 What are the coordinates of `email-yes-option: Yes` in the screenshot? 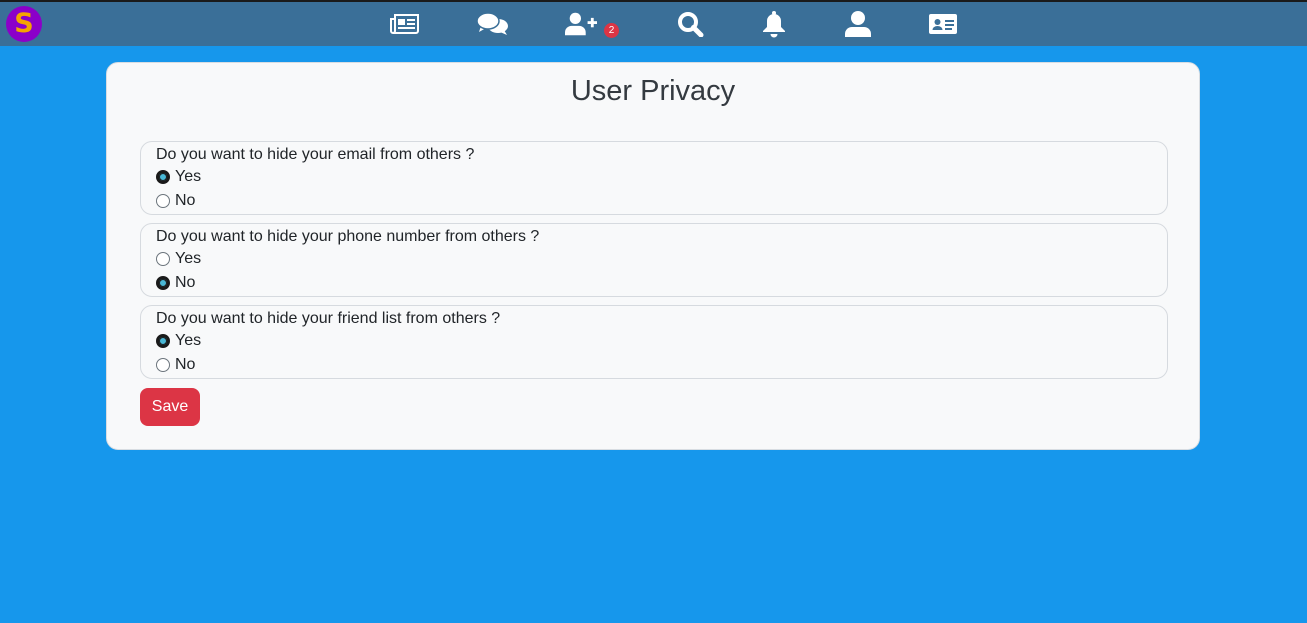 It's located at (178, 177).